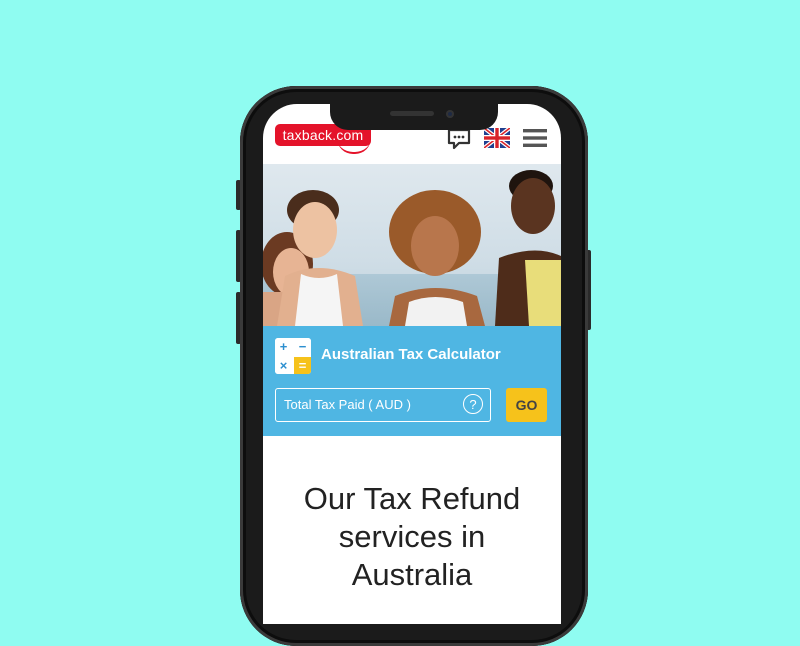 The height and width of the screenshot is (646, 800). What do you see at coordinates (383, 405) in the screenshot?
I see `total-tax-paid-input: Total Tax Paid ( AUD )` at bounding box center [383, 405].